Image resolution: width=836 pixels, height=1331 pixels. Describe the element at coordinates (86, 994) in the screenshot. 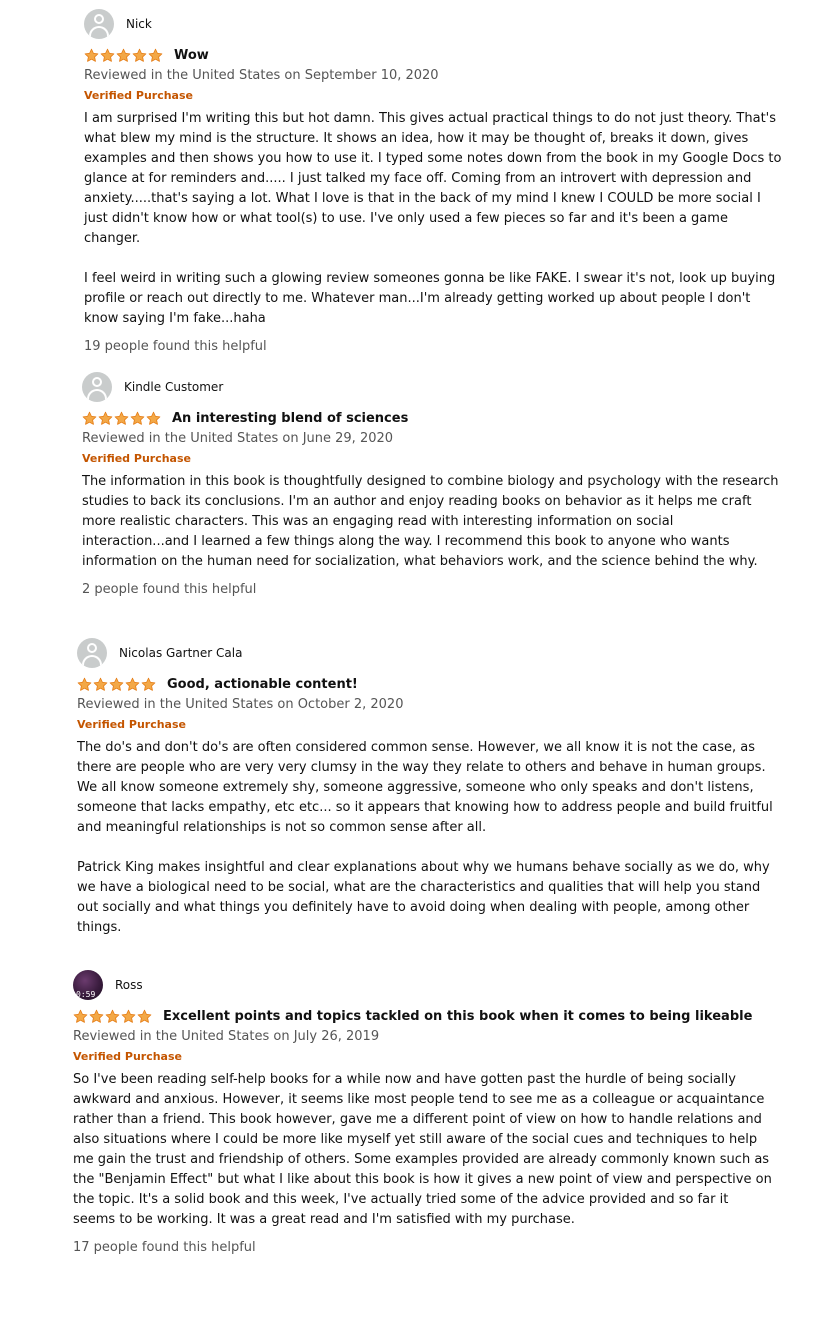

I see `avatar-photo-text: 0:59` at that location.